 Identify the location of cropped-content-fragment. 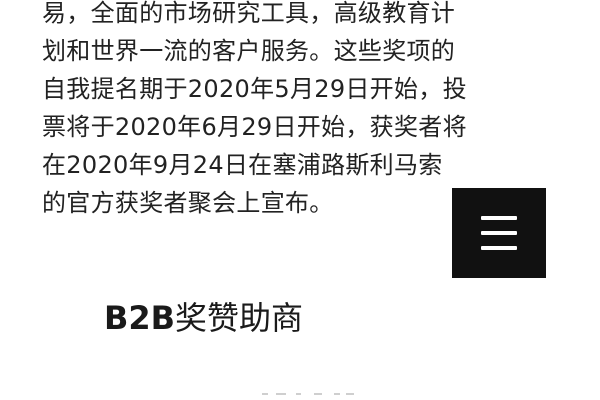
(308, 395).